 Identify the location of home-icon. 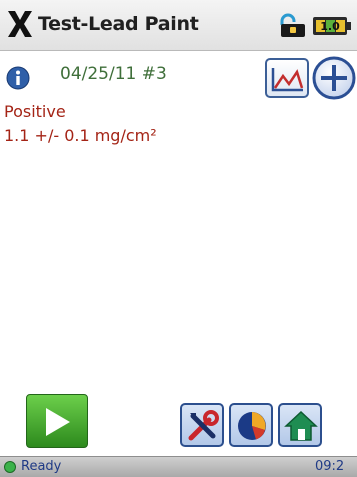
(301, 425).